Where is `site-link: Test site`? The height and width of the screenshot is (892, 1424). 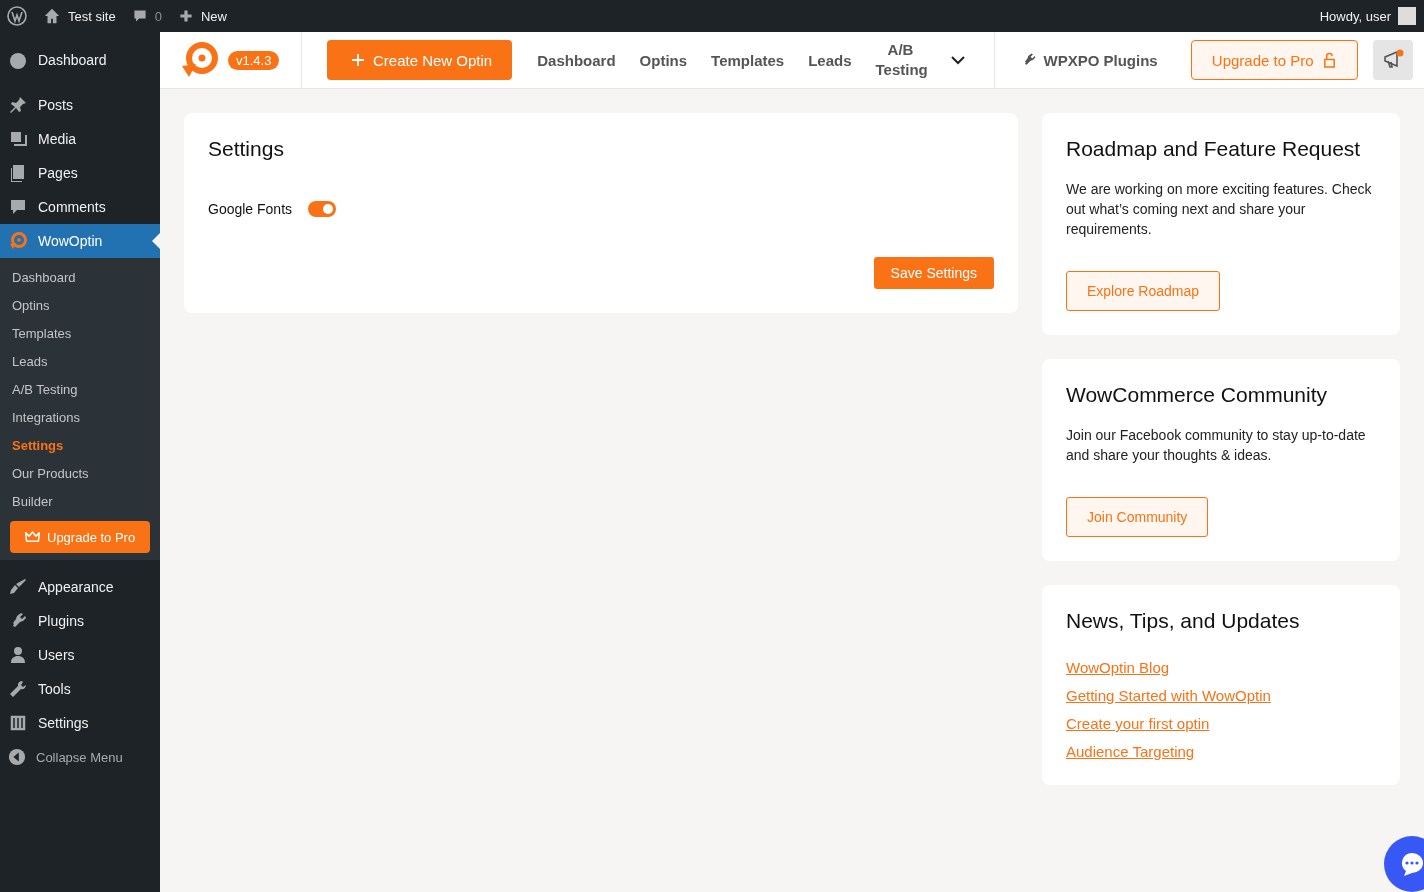
site-link: Test site is located at coordinates (79, 16).